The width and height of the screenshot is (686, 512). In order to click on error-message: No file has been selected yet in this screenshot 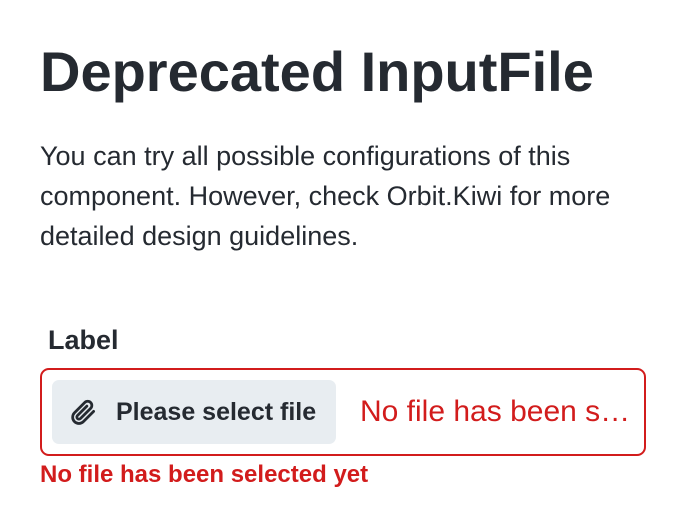, I will do `click(204, 474)`.